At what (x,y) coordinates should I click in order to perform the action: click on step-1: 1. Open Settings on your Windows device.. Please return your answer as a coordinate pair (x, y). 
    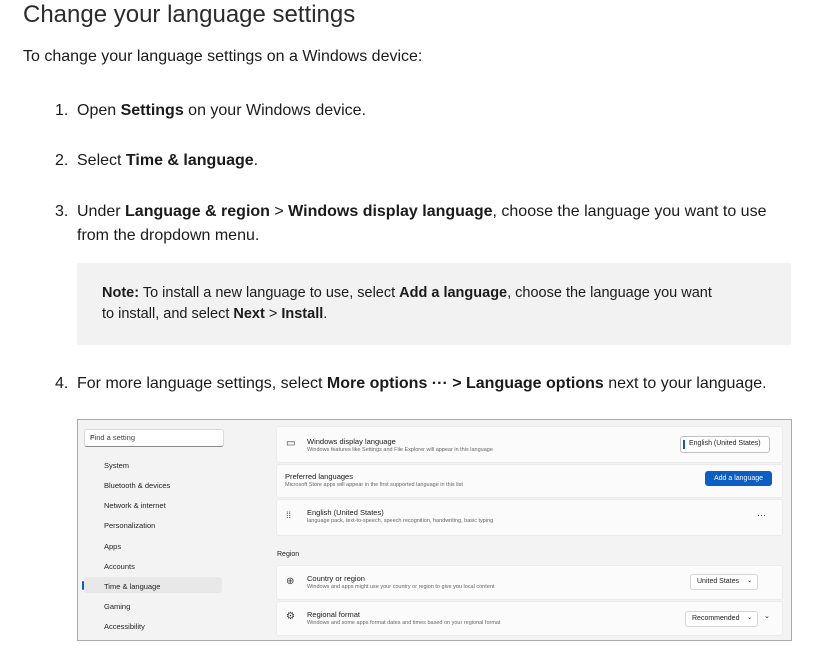
    Looking at the image, I should click on (211, 110).